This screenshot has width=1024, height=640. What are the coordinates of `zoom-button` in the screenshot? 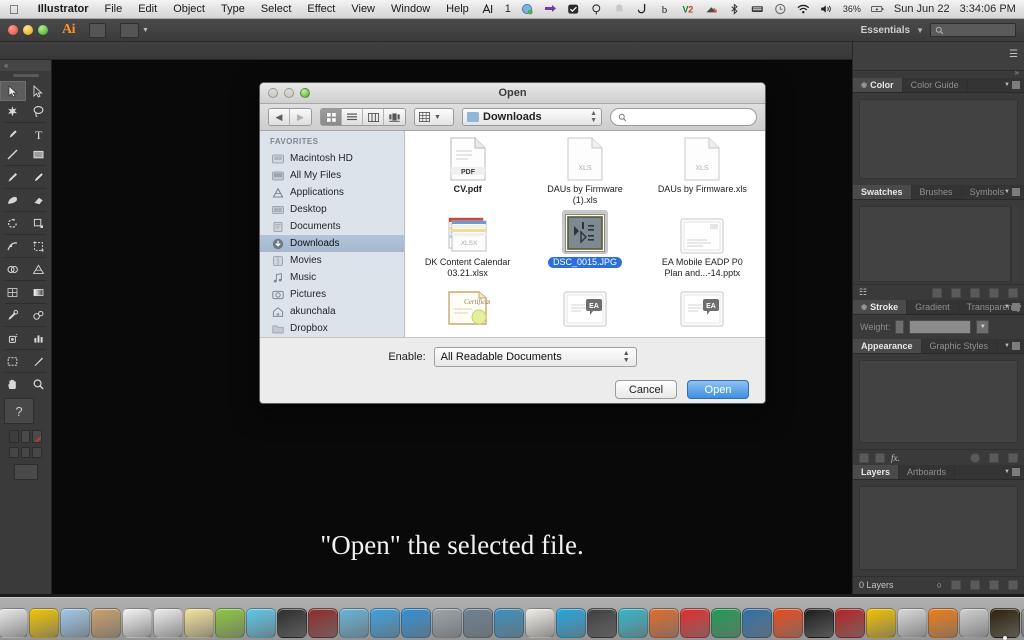 It's located at (43, 30).